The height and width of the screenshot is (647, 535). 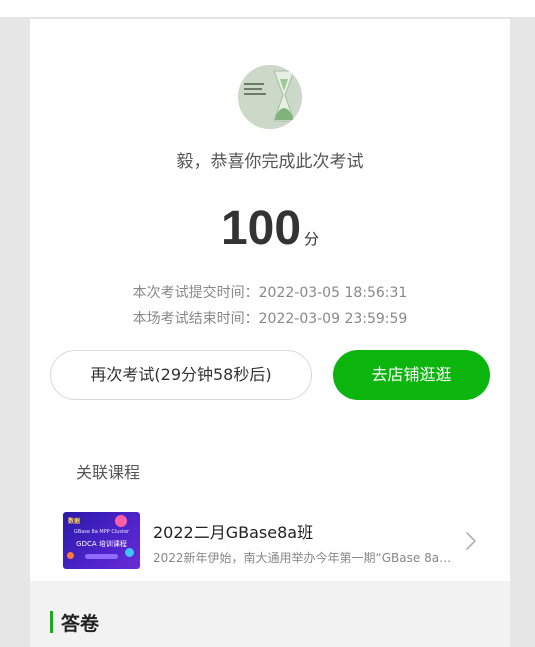 What do you see at coordinates (411, 375) in the screenshot?
I see `visit-shop-button: 去店铺逛逛` at bounding box center [411, 375].